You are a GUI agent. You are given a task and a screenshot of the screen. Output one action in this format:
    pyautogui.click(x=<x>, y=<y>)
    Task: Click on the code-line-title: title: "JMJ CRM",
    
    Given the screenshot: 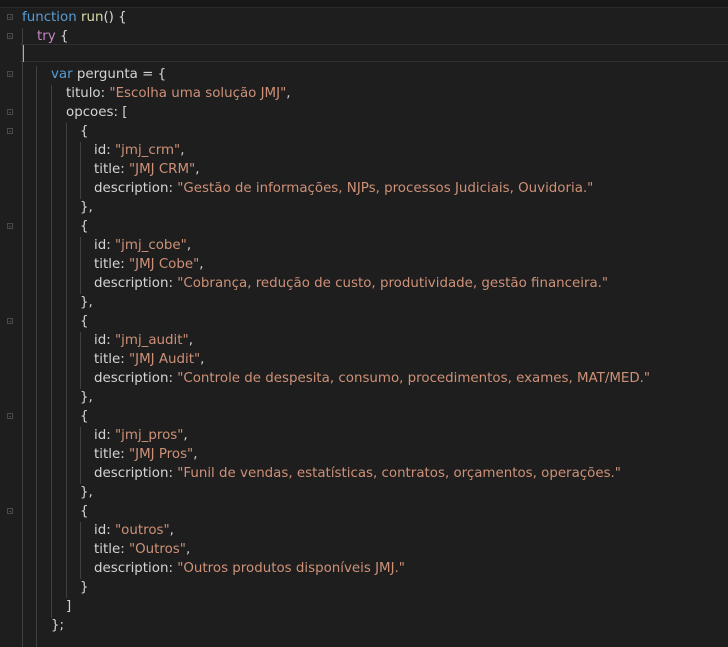 What is the action you would take?
    pyautogui.click(x=147, y=169)
    